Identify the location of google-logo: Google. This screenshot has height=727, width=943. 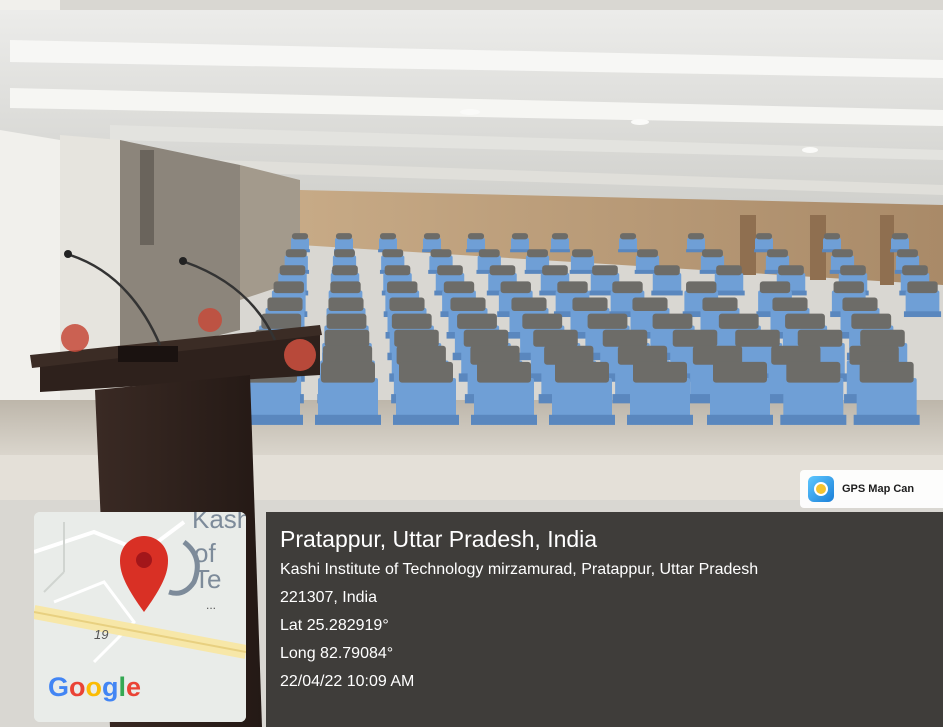
(95, 687).